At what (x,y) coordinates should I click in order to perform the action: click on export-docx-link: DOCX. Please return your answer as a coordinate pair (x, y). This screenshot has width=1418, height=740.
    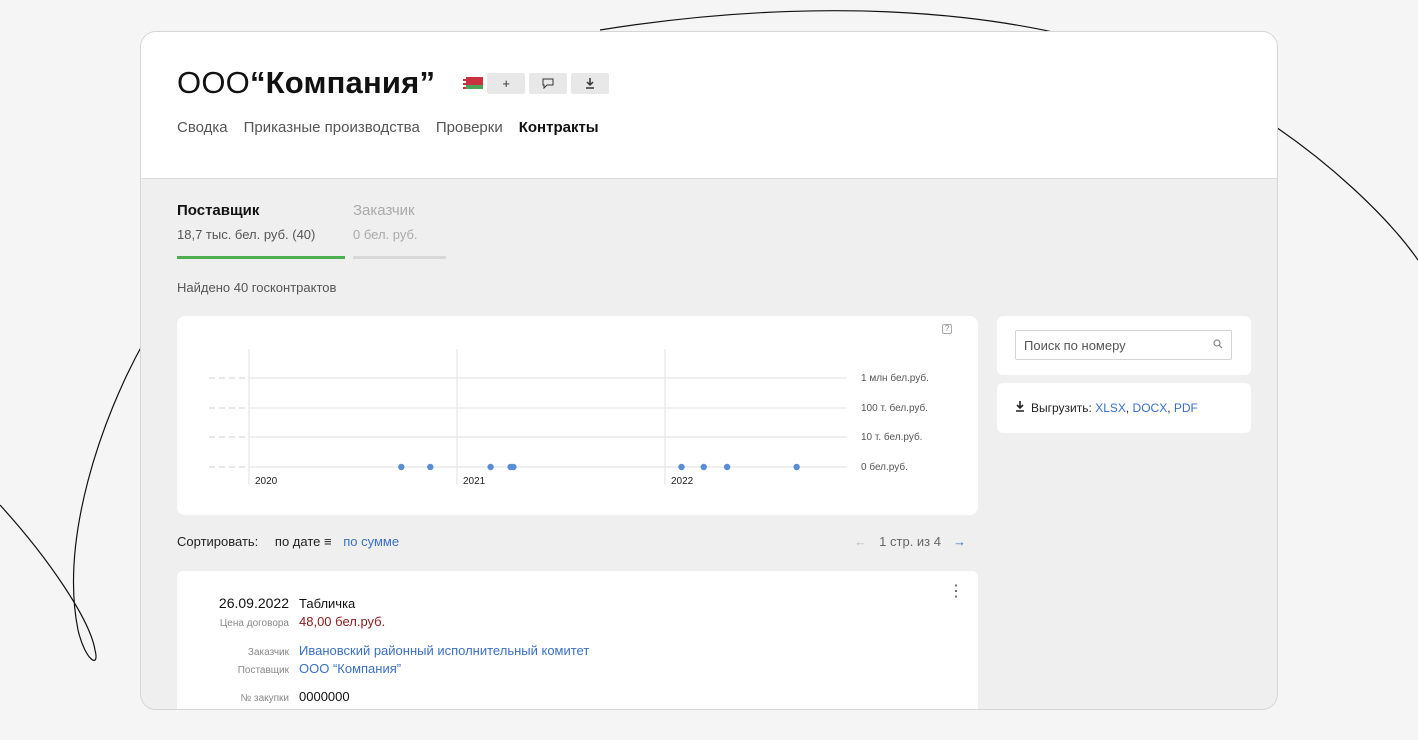
    Looking at the image, I should click on (1150, 408).